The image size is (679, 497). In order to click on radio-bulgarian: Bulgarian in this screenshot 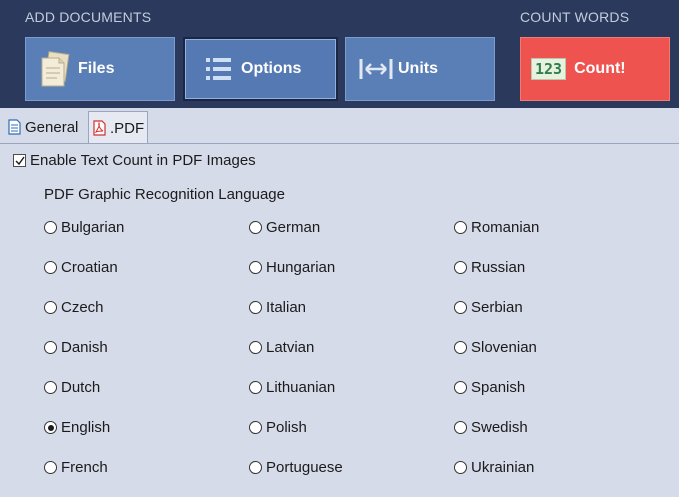, I will do `click(84, 227)`.